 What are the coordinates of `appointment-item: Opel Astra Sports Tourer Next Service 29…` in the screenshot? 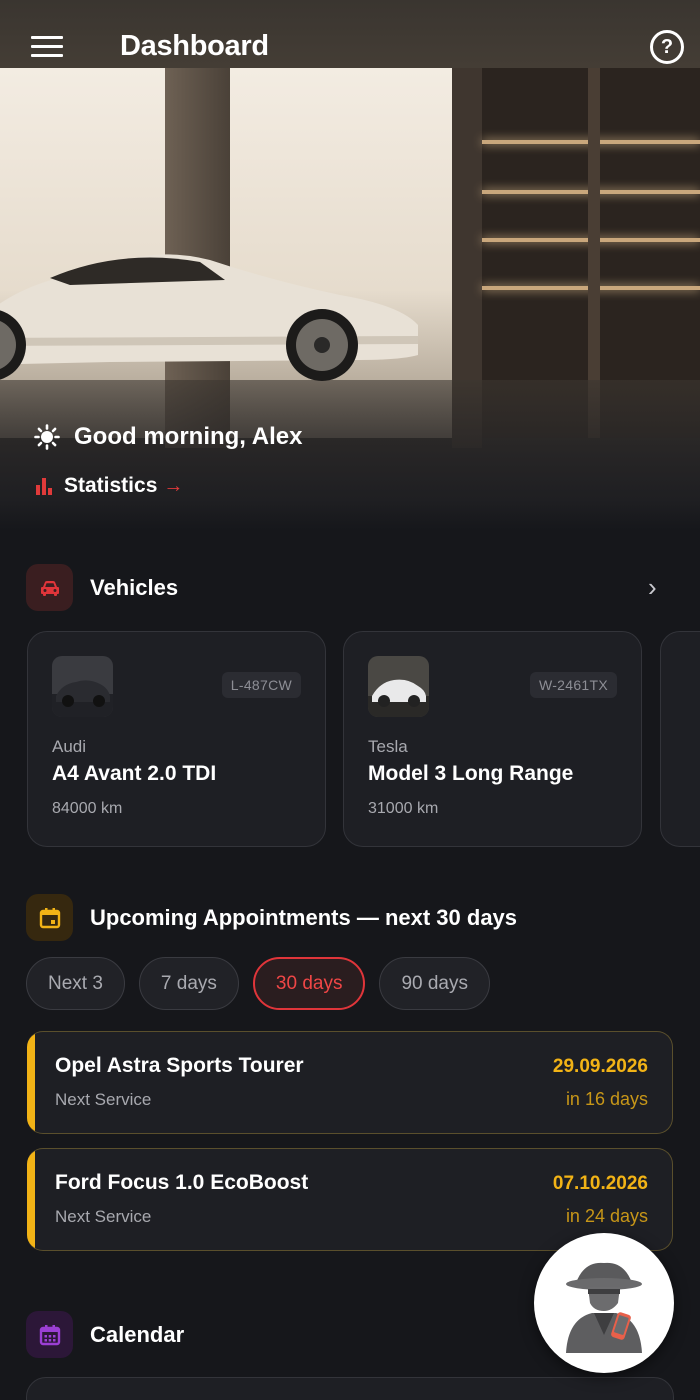 It's located at (350, 1082).